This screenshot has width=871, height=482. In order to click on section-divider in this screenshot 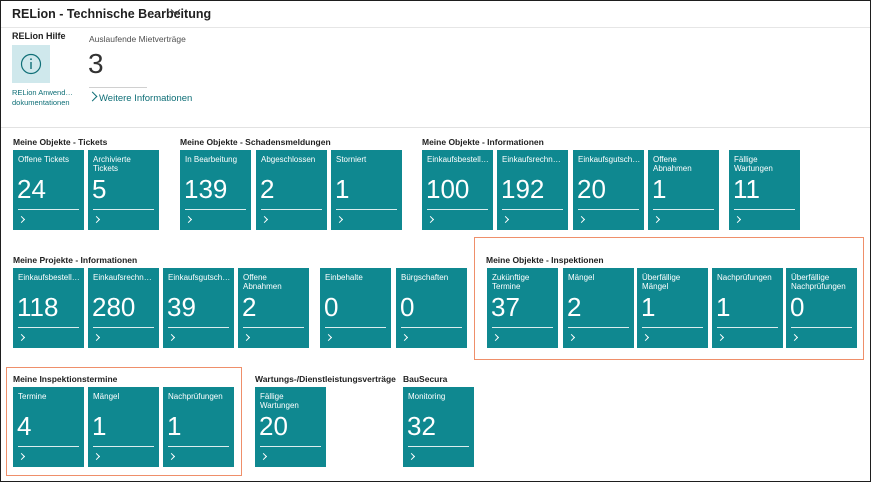, I will do `click(435, 127)`.